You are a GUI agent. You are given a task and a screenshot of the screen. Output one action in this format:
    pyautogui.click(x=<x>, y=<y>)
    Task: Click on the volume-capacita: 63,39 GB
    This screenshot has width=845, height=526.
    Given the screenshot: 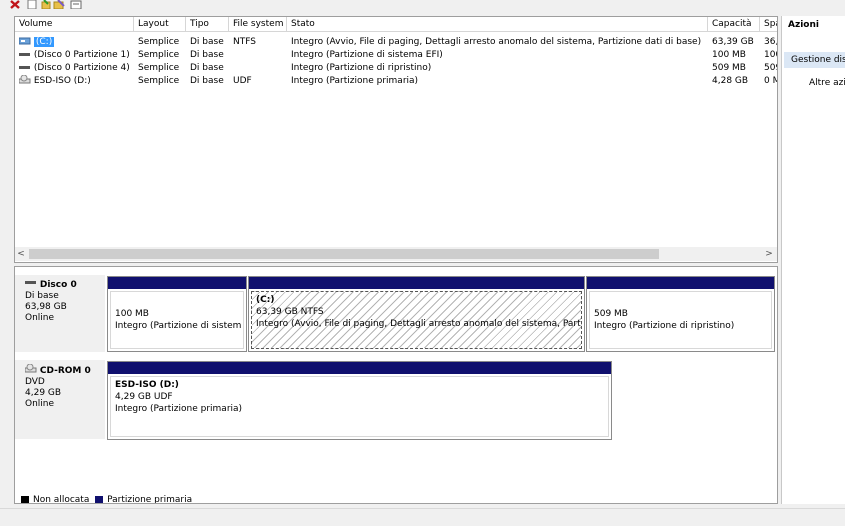 What is the action you would take?
    pyautogui.click(x=733, y=42)
    